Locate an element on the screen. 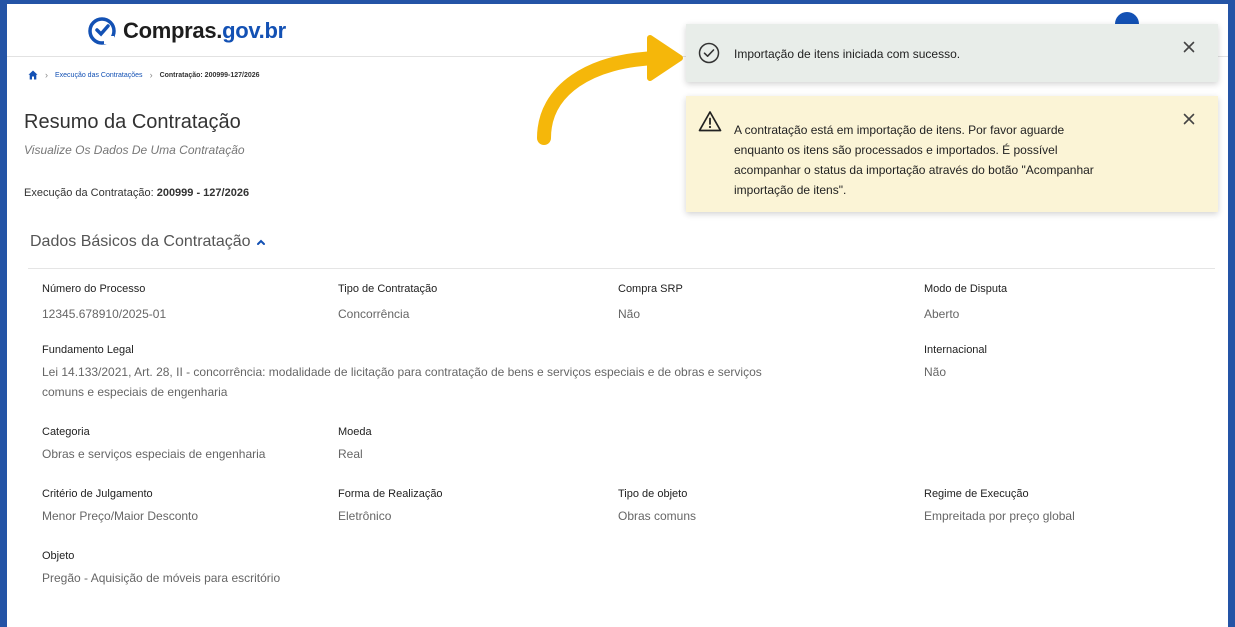  field-value: Obras comuns is located at coordinates (657, 516).